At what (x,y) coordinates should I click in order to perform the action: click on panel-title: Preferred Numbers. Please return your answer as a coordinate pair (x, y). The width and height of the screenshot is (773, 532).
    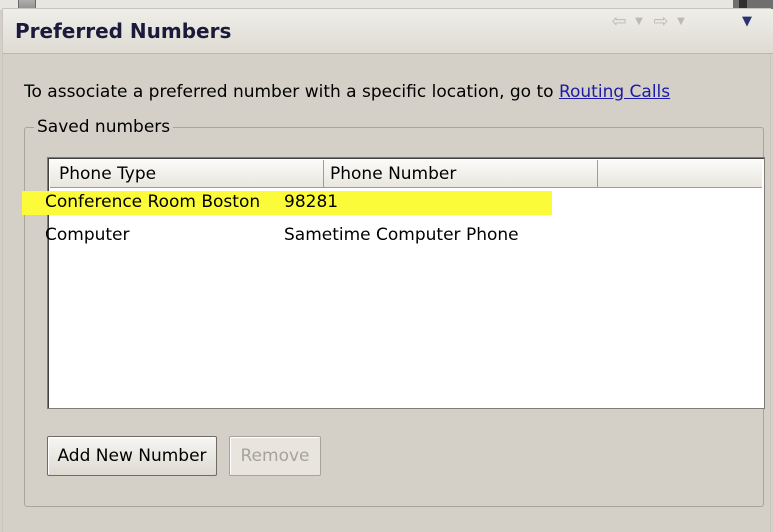
    Looking at the image, I should click on (123, 31).